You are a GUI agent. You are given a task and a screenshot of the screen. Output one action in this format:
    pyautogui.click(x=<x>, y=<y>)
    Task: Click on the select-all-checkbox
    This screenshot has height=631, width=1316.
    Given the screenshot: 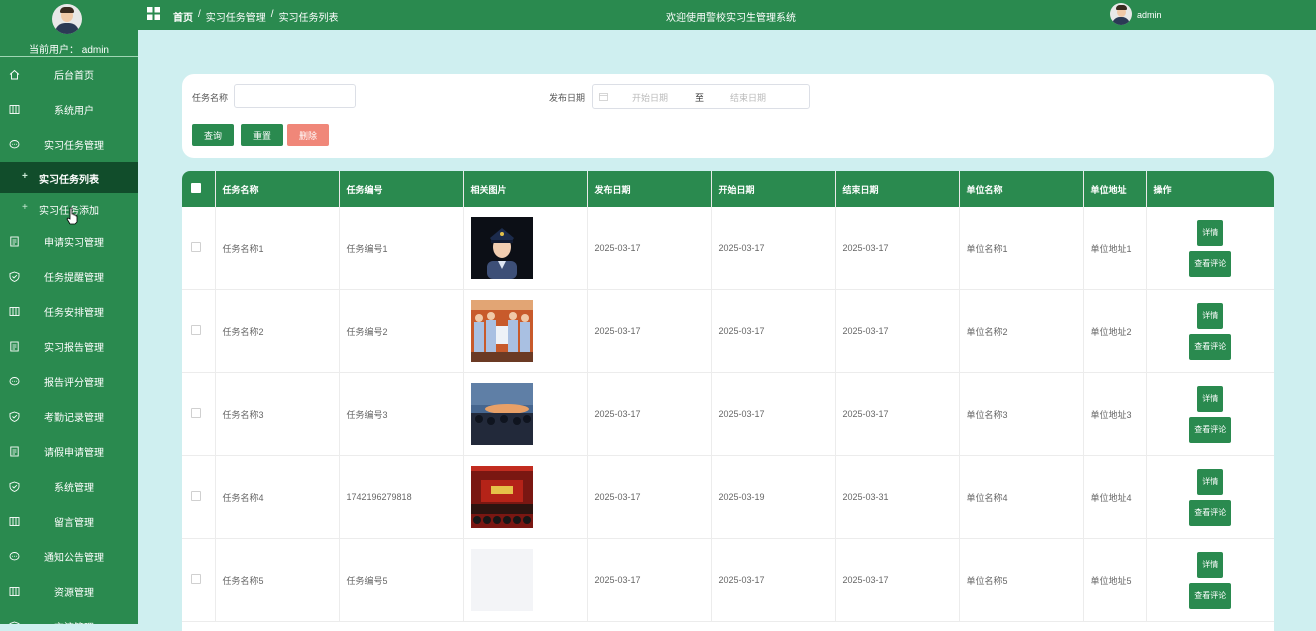 What is the action you would take?
    pyautogui.click(x=196, y=188)
    